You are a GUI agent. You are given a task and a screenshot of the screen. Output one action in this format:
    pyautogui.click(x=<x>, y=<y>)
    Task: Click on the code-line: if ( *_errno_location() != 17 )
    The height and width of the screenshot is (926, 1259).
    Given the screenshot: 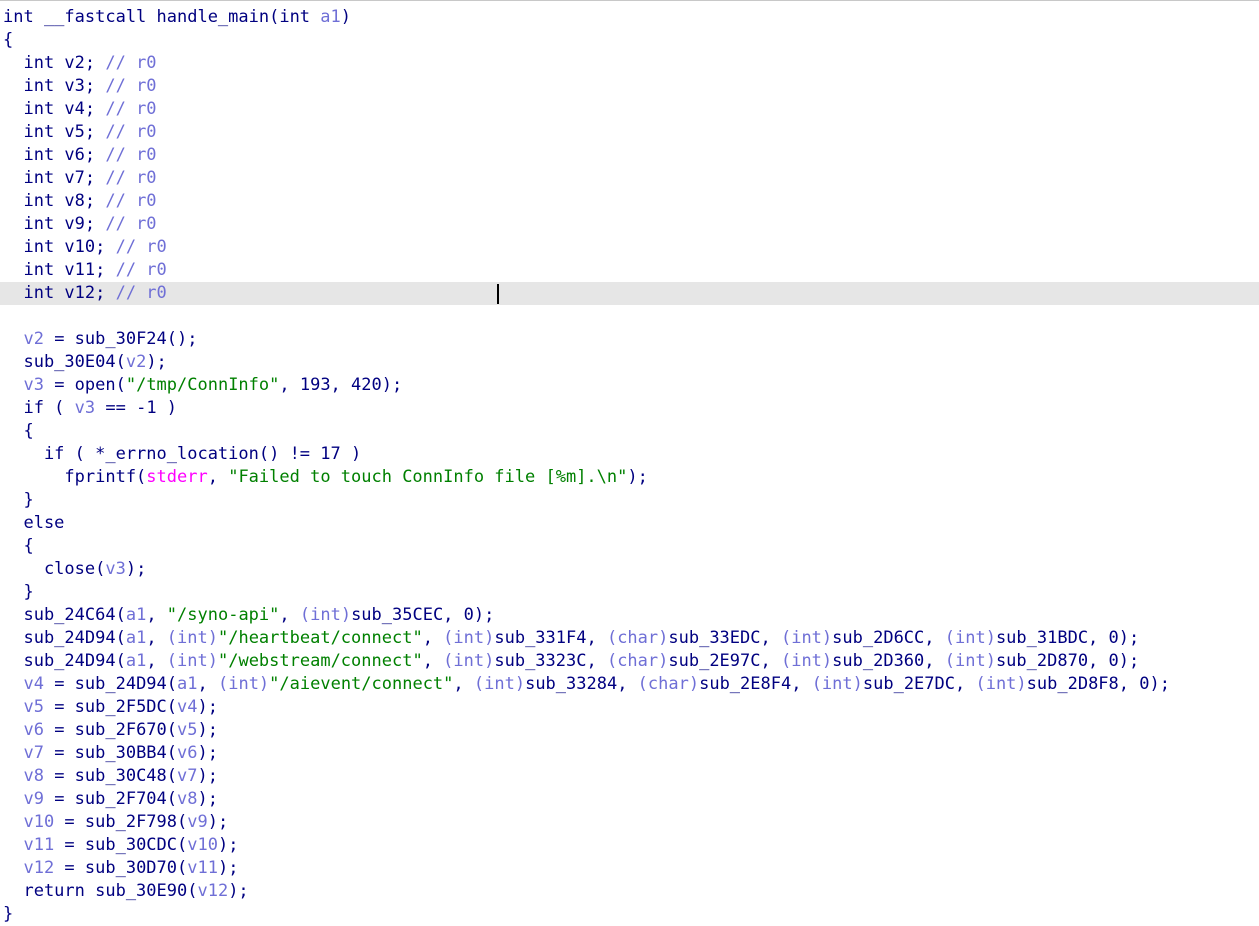 What is the action you would take?
    pyautogui.click(x=629, y=454)
    